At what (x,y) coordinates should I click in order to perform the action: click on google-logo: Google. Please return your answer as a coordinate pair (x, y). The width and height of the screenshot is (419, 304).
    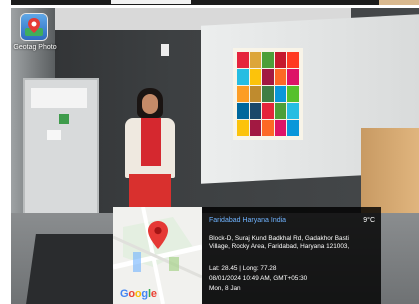
    Looking at the image, I should click on (138, 294).